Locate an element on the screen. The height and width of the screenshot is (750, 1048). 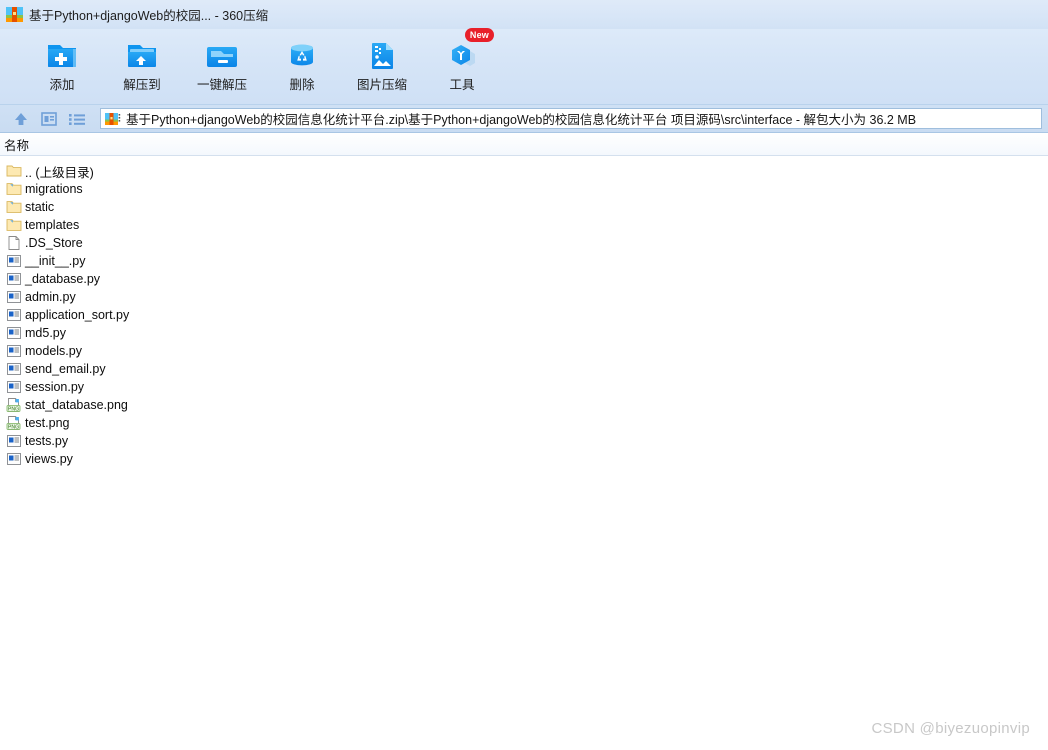
file-name: stat_database.png is located at coordinates (76, 405).